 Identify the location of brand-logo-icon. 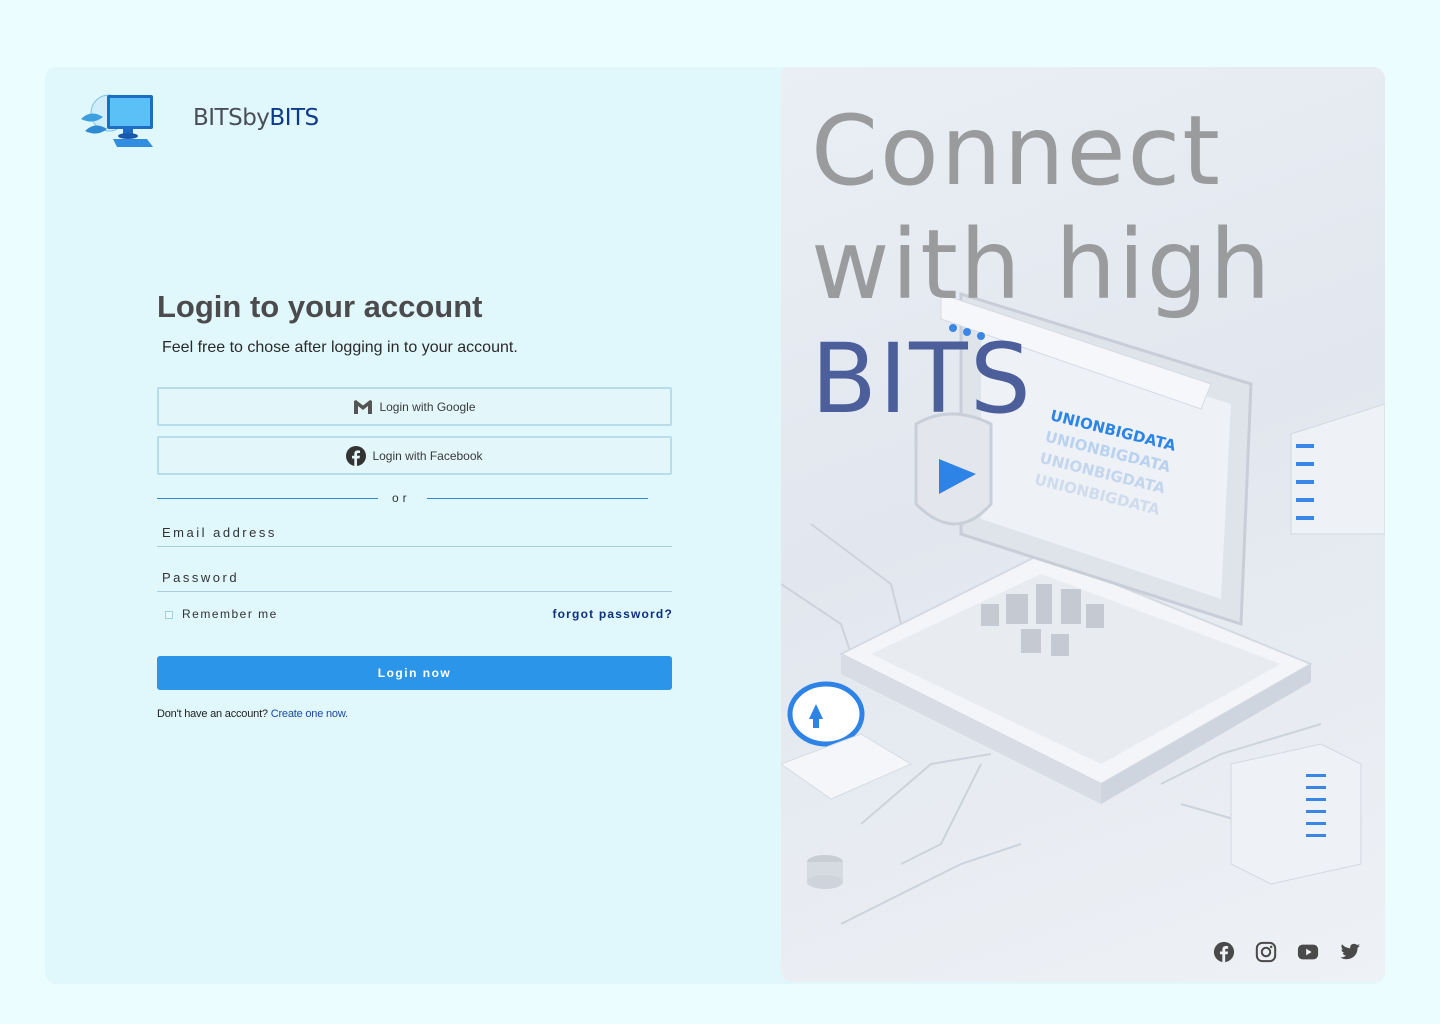
(117, 120).